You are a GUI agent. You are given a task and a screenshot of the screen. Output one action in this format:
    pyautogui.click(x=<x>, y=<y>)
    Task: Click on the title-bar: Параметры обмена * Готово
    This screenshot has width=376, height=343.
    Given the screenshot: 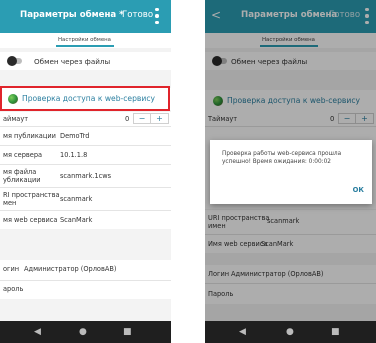 What is the action you would take?
    pyautogui.click(x=85, y=16)
    